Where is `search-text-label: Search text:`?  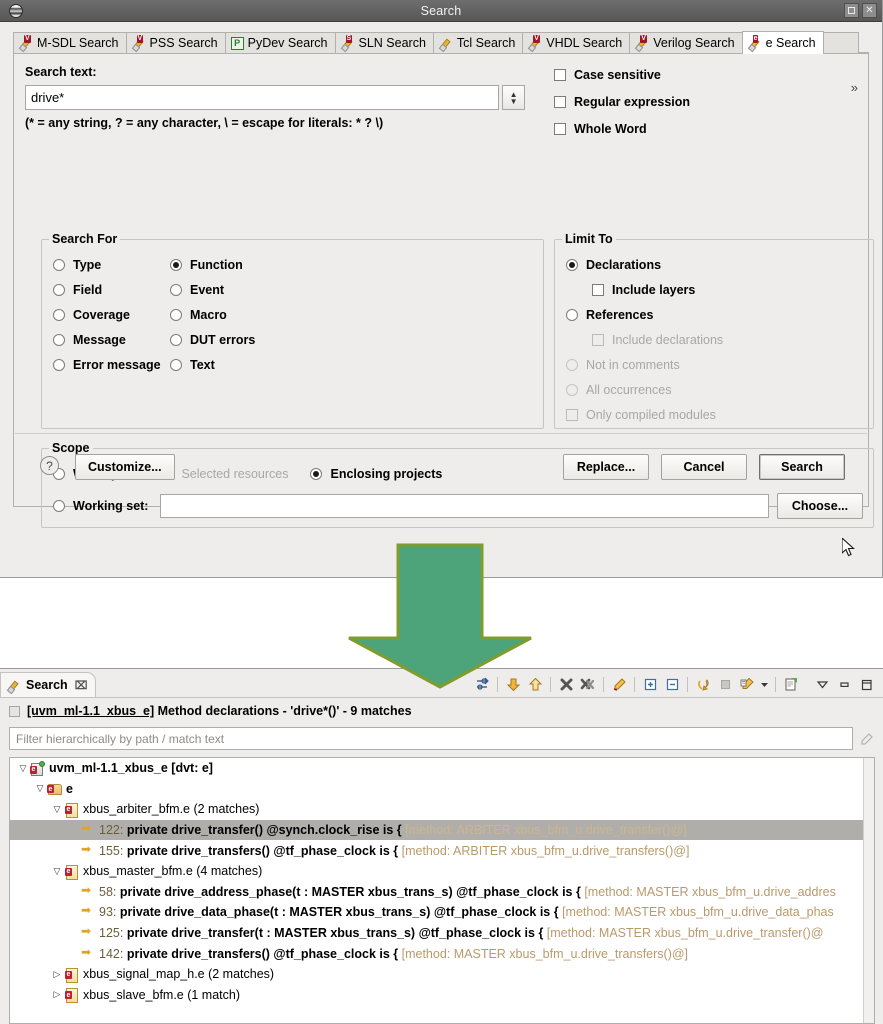
search-text-label: Search text: is located at coordinates (61, 72).